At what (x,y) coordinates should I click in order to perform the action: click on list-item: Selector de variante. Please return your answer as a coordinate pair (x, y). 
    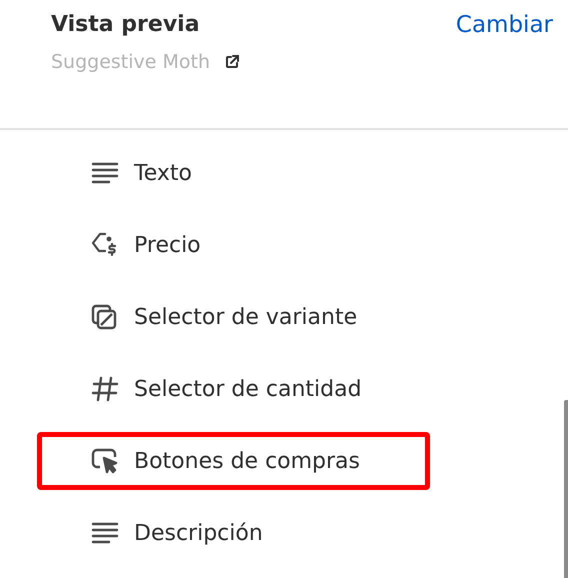
    Looking at the image, I should click on (233, 317).